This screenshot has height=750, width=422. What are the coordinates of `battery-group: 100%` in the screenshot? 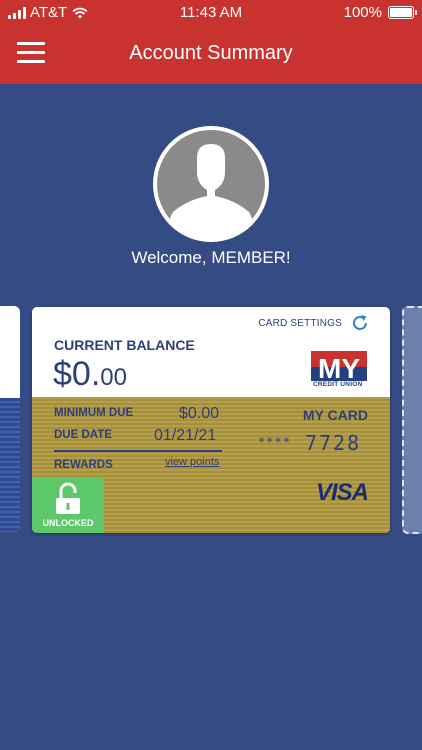 It's located at (380, 12).